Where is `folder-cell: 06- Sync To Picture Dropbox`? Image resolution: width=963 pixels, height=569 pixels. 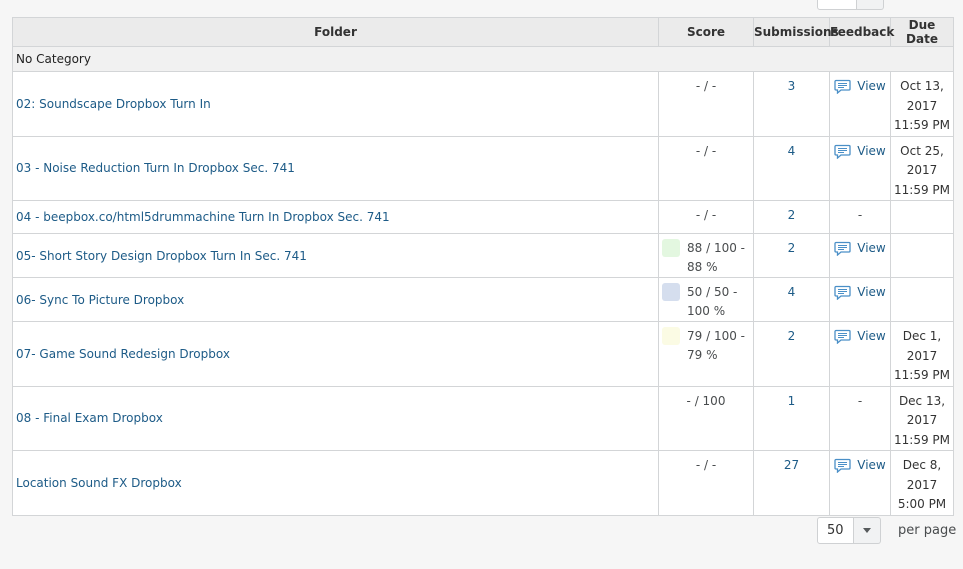
folder-cell: 06- Sync To Picture Dropbox is located at coordinates (335, 299).